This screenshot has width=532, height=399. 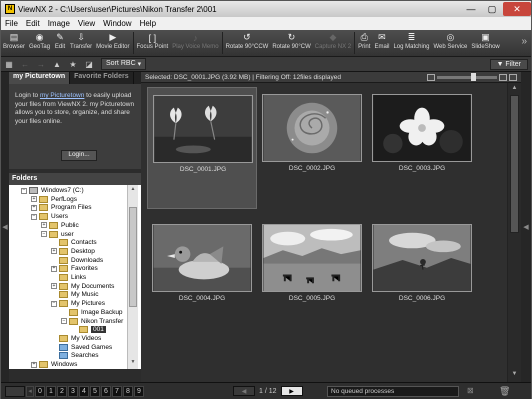 What do you see at coordinates (473, 76) in the screenshot?
I see `slider-knob` at bounding box center [473, 76].